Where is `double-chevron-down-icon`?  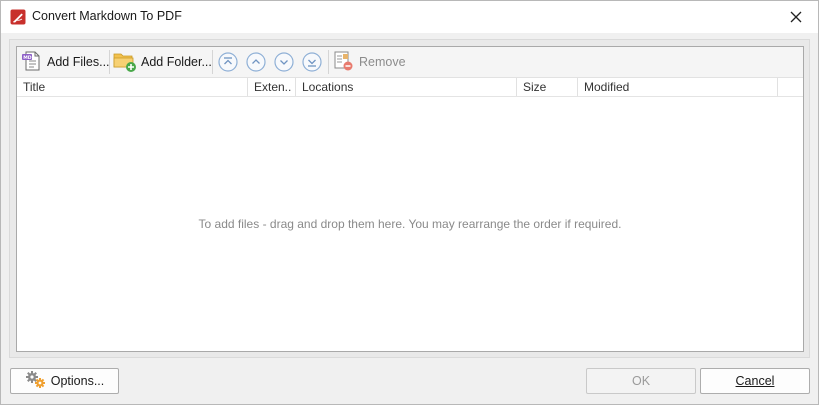 double-chevron-down-icon is located at coordinates (312, 62).